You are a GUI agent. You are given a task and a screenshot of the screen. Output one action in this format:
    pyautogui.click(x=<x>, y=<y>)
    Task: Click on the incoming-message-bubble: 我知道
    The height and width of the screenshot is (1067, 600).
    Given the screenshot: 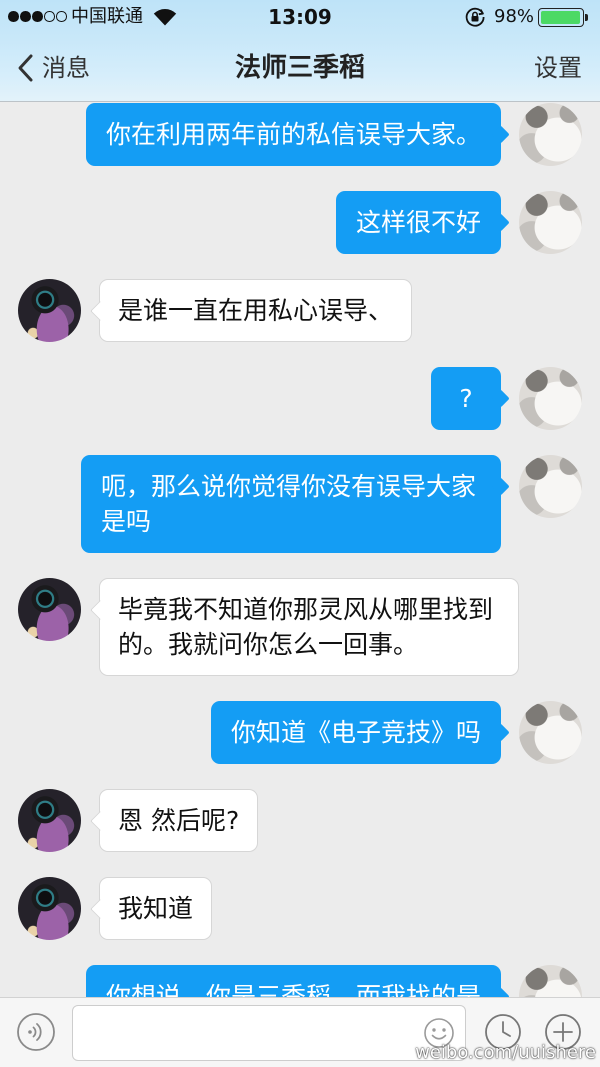 What is the action you would take?
    pyautogui.click(x=156, y=908)
    